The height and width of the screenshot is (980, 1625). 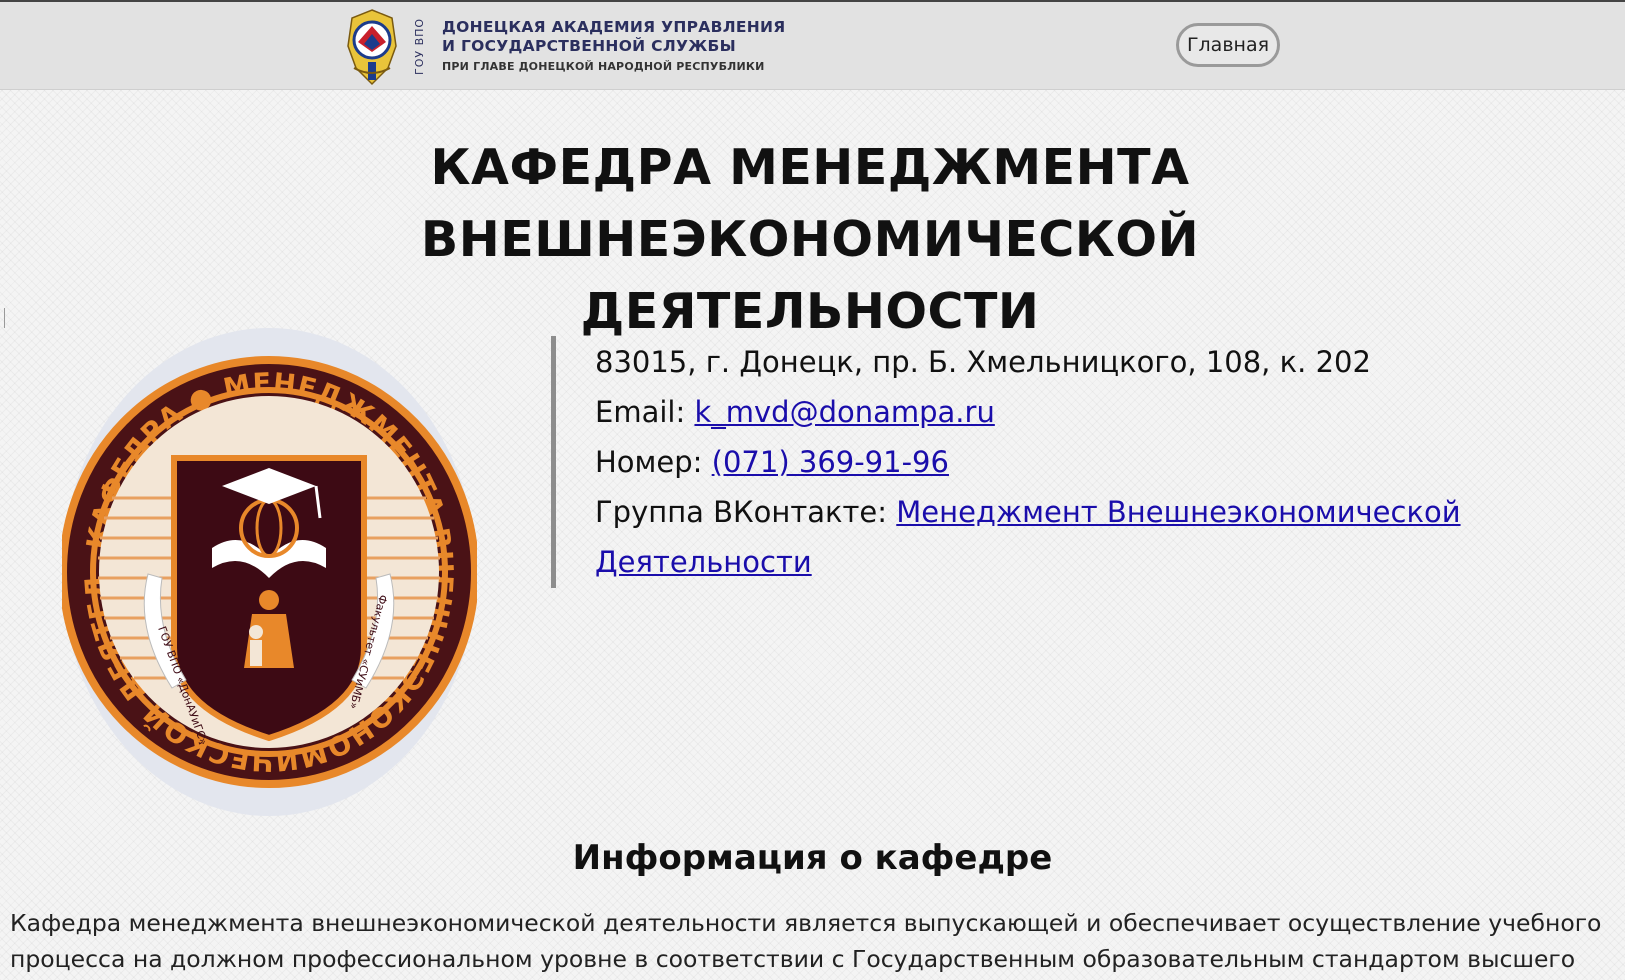 I want to click on email-link: k_mvd@donampa.ru, so click(x=844, y=412).